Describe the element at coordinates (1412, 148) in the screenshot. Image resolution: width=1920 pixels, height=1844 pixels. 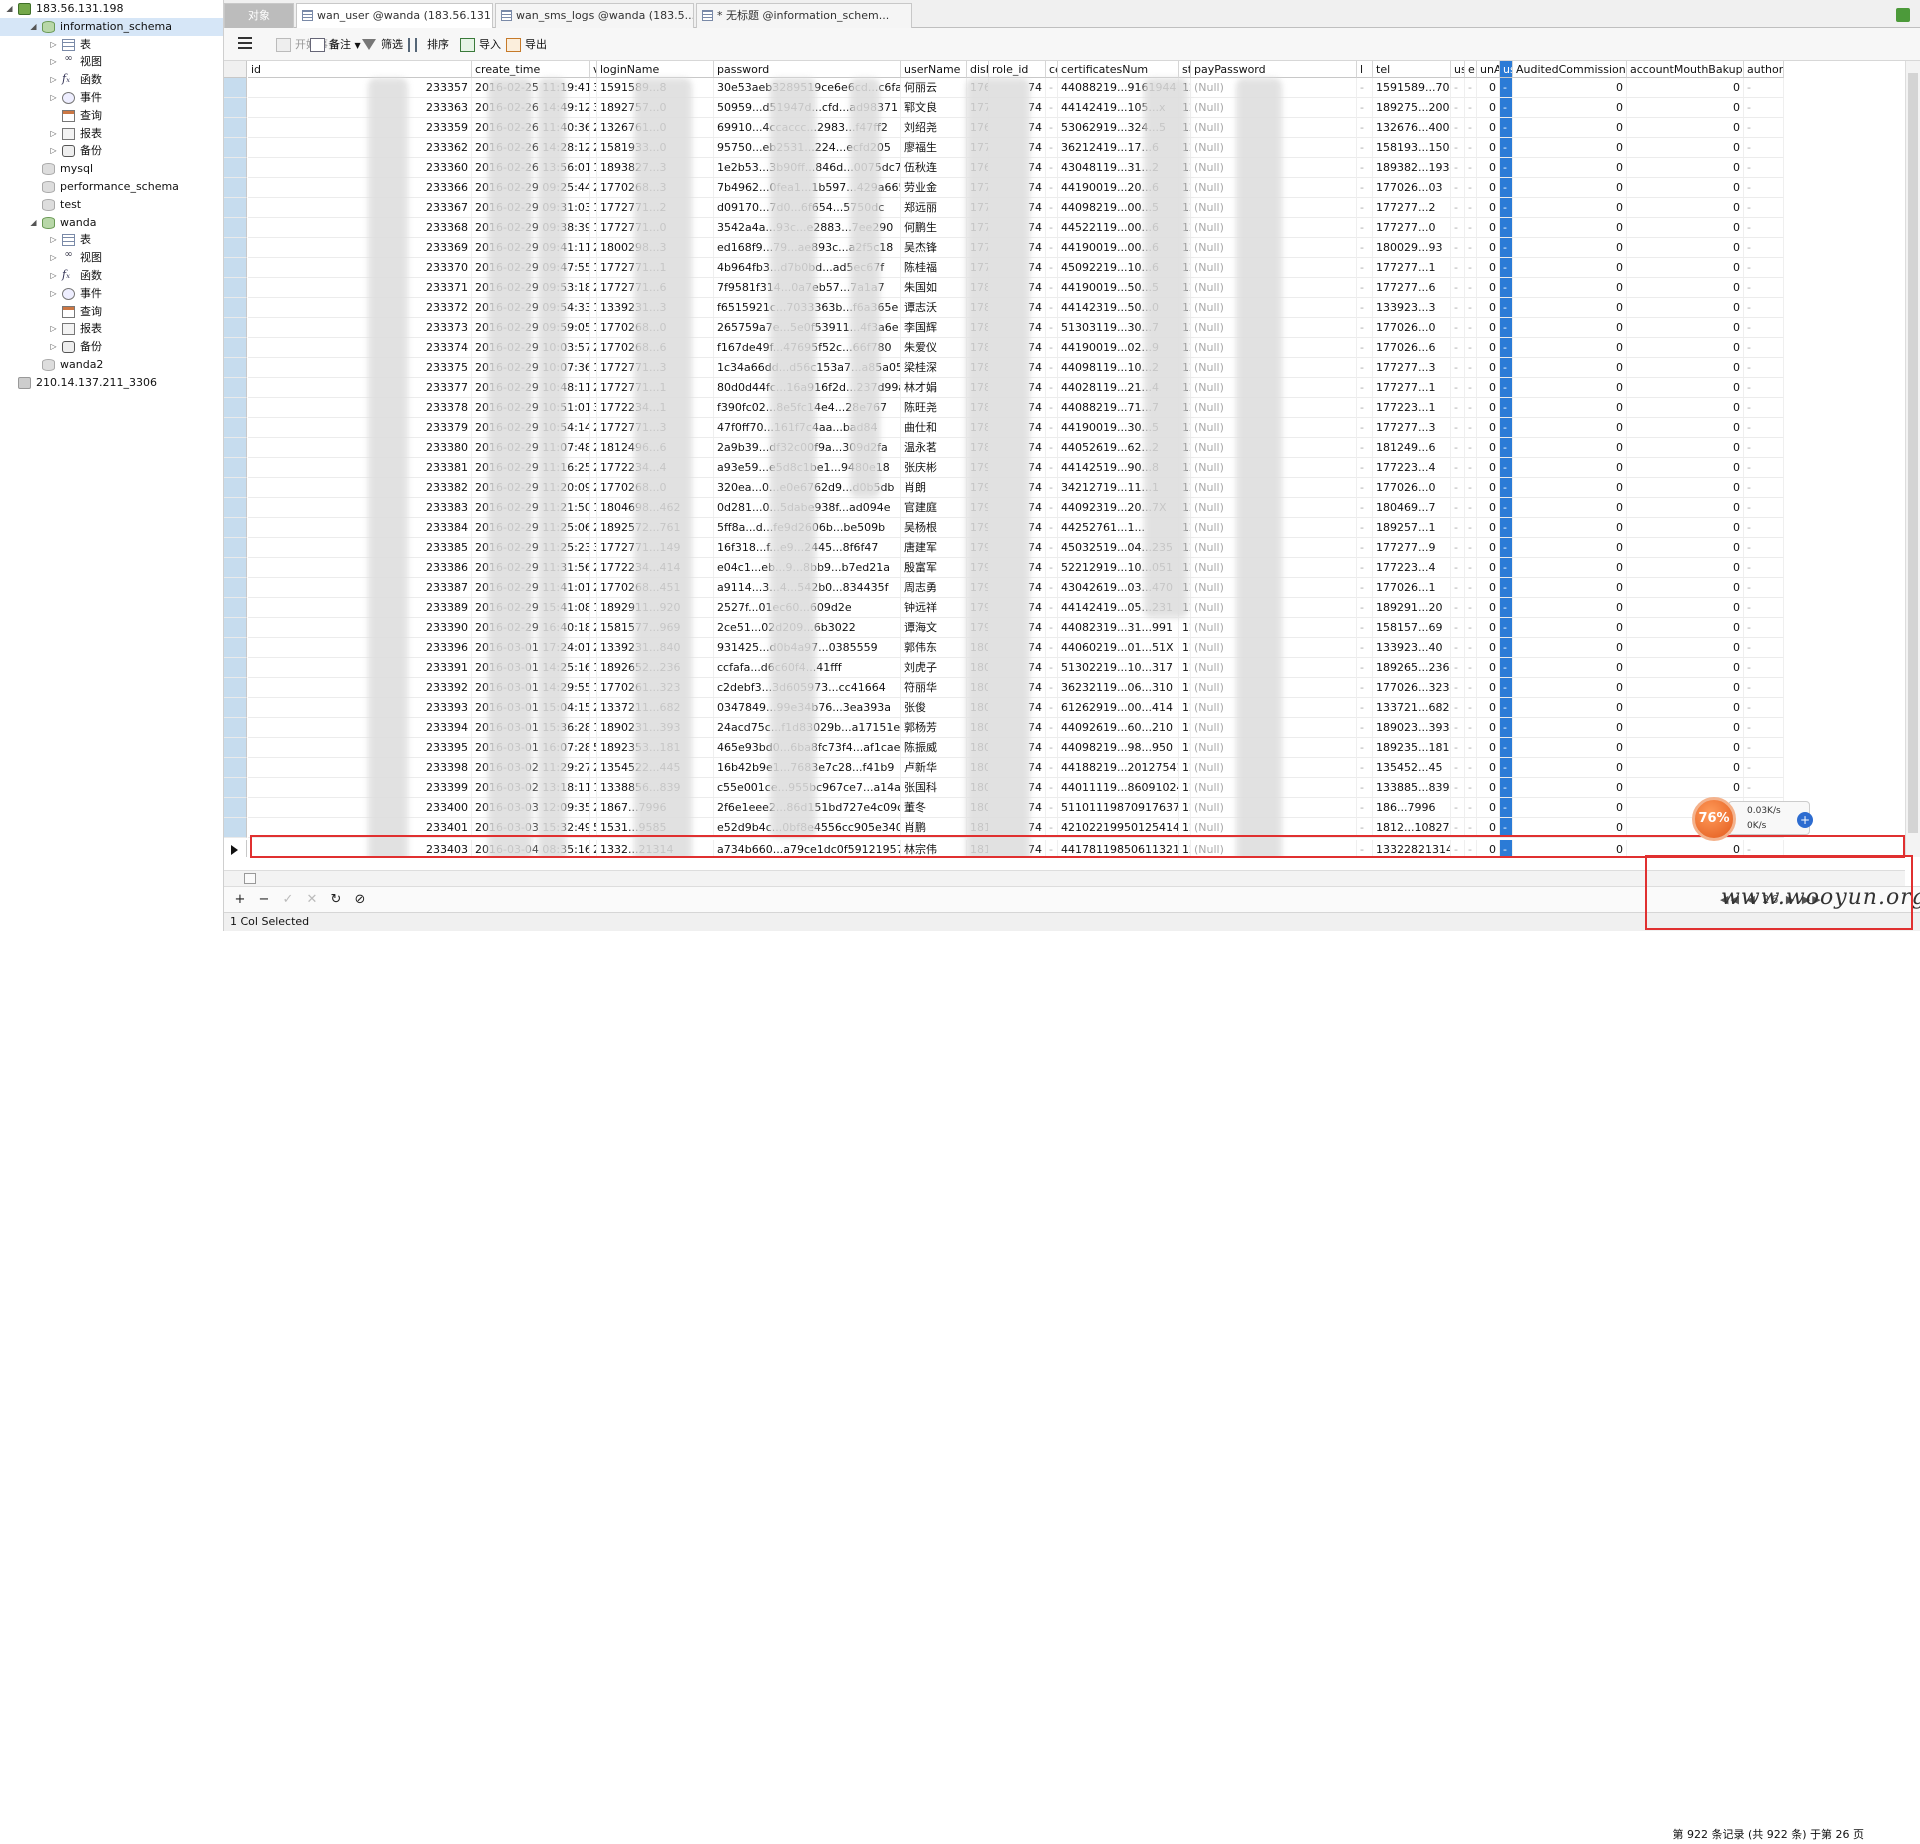
I see `table-cell: 158193...150` at that location.